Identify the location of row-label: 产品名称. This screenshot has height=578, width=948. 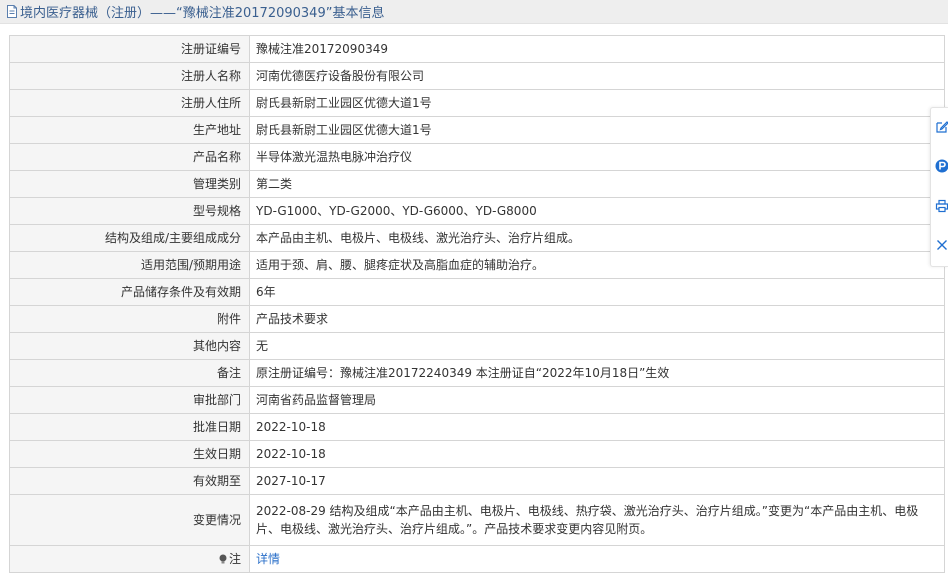
(129, 157).